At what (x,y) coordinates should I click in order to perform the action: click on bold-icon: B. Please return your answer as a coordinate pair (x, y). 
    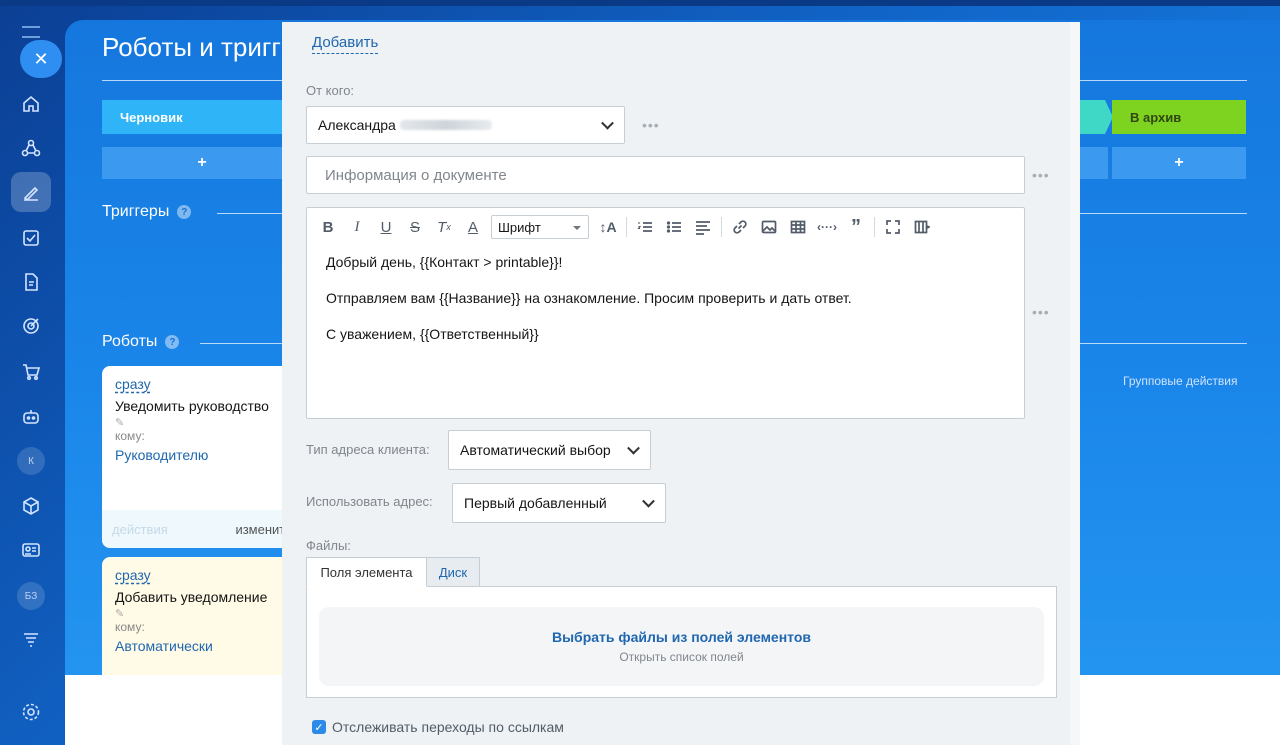
    Looking at the image, I should click on (328, 227).